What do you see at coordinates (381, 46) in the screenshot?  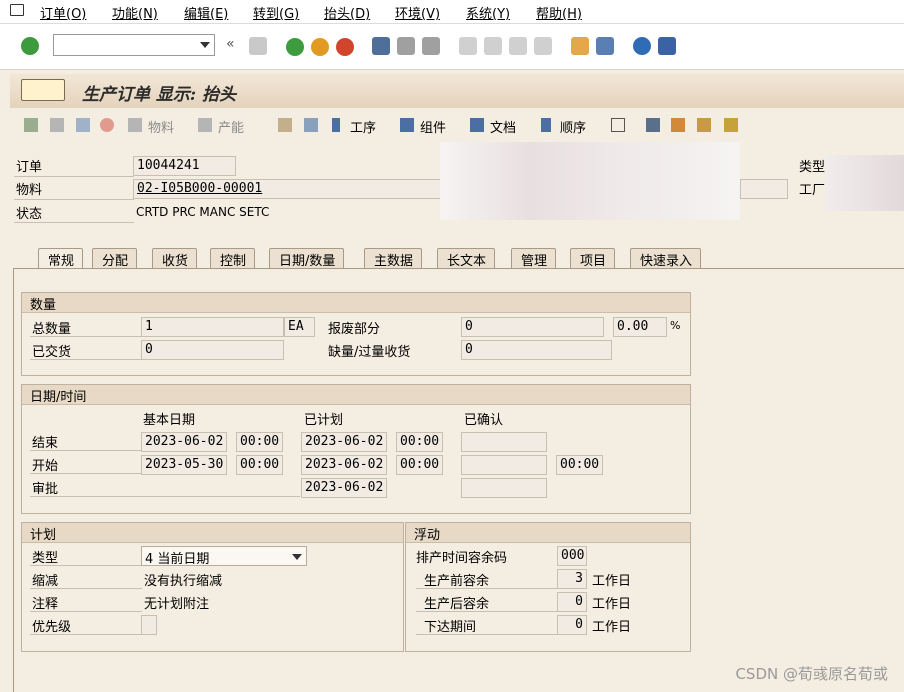 I see `print-icon` at bounding box center [381, 46].